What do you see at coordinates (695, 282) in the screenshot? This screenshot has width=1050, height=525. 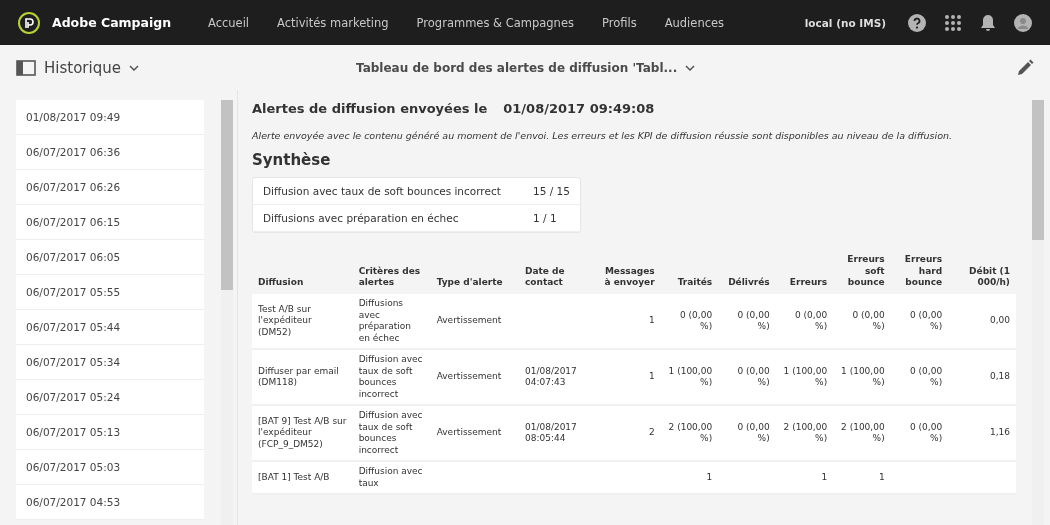 I see `column-header: Traités` at bounding box center [695, 282].